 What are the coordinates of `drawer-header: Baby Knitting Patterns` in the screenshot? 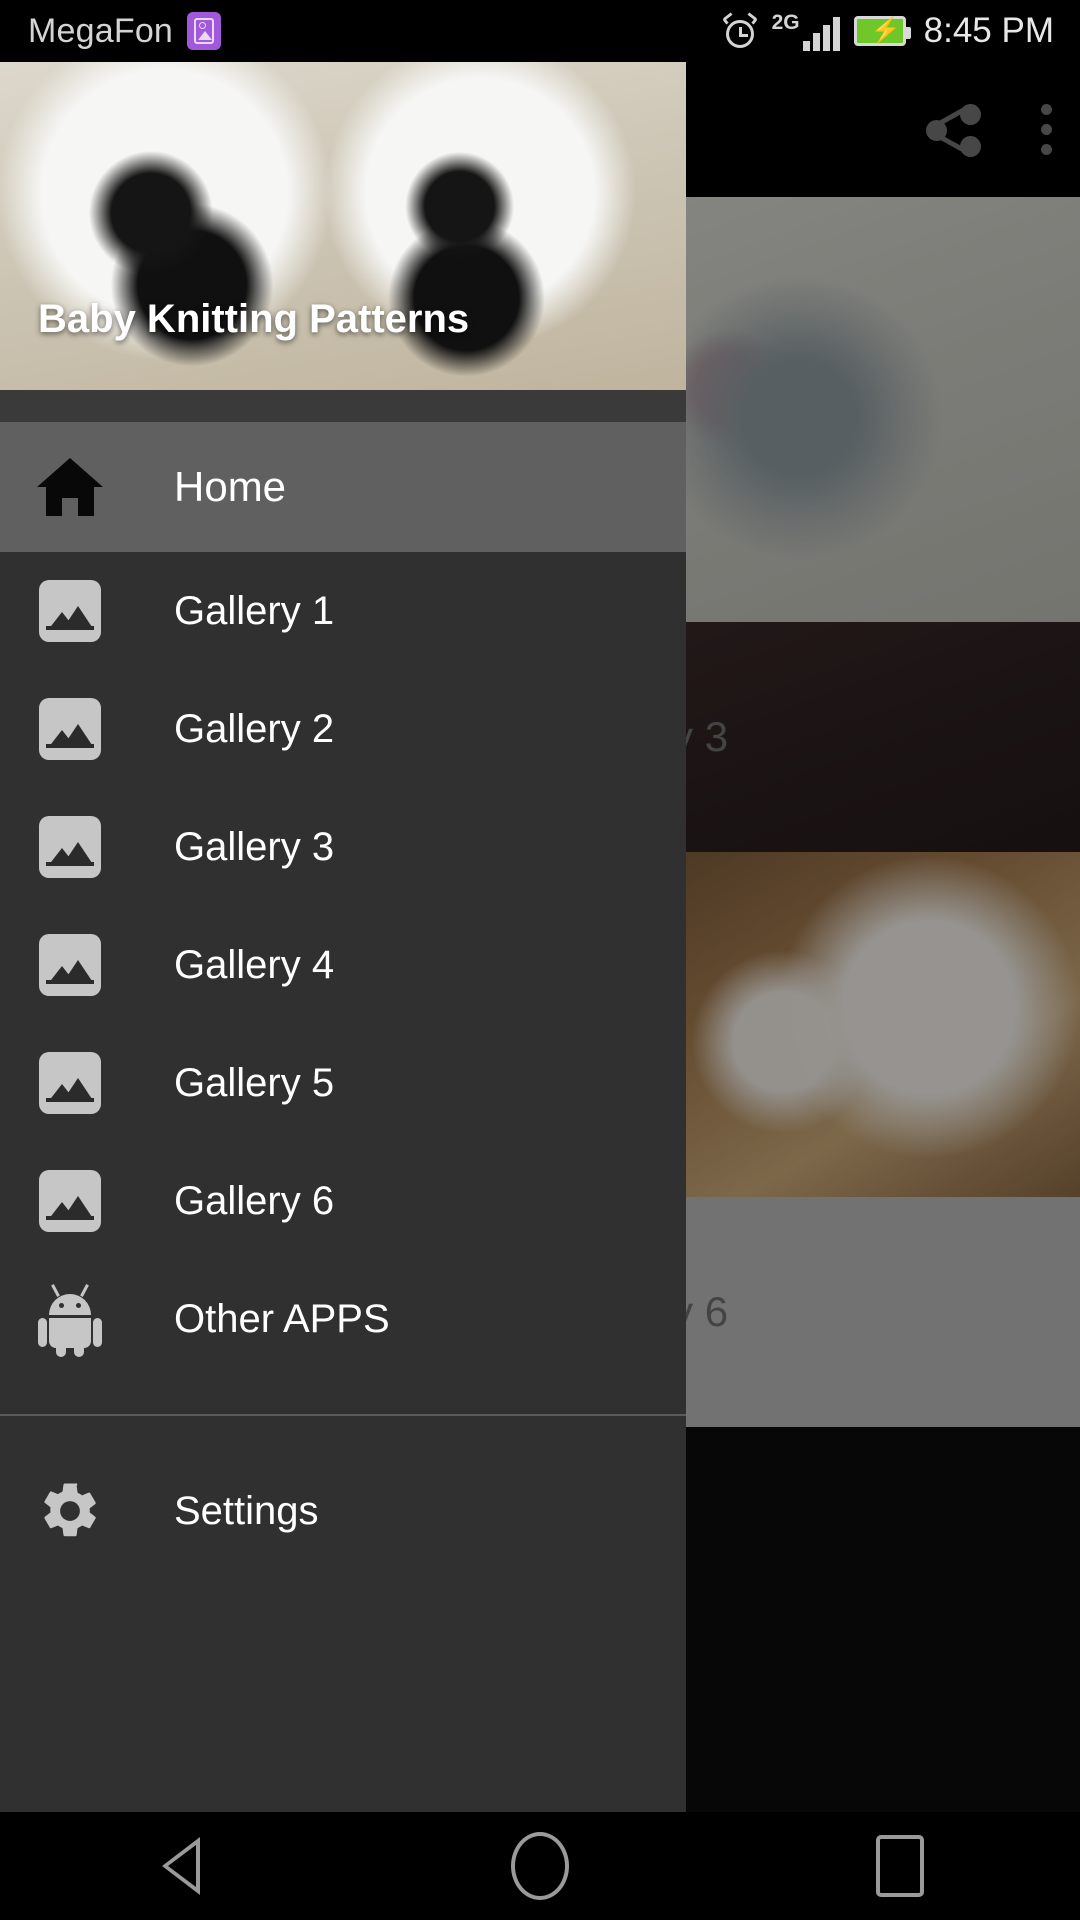 It's located at (343, 226).